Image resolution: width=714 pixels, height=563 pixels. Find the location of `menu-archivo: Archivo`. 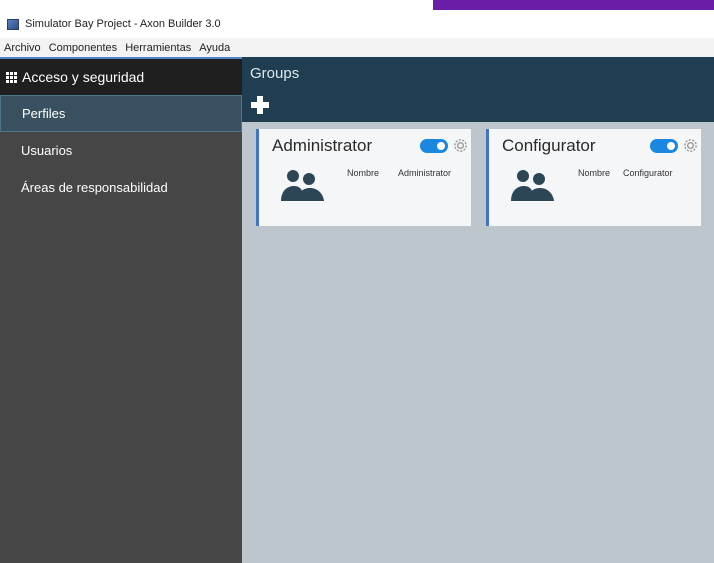

menu-archivo: Archivo is located at coordinates (22, 48).